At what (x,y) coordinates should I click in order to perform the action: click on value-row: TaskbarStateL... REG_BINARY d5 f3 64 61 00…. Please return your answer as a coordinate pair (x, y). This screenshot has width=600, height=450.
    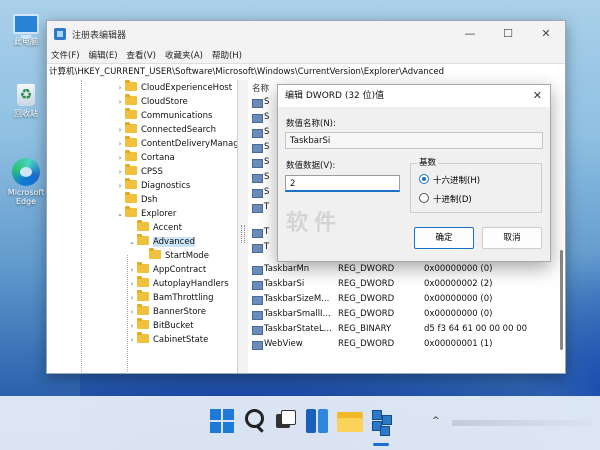
    Looking at the image, I should click on (406, 329).